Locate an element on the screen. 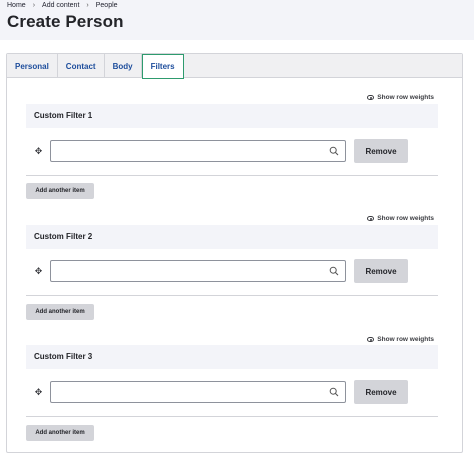  filter-header: Custom Filter 2 is located at coordinates (232, 237).